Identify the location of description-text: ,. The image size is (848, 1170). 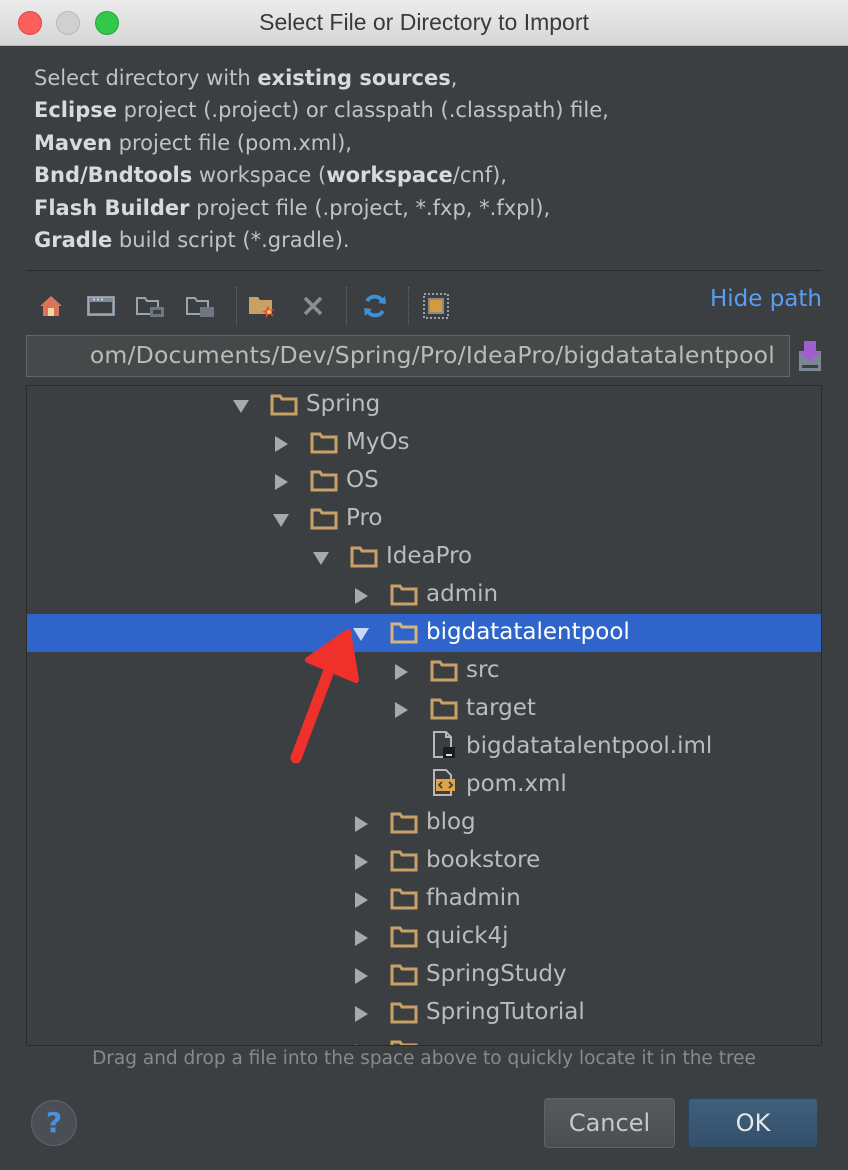
(454, 78).